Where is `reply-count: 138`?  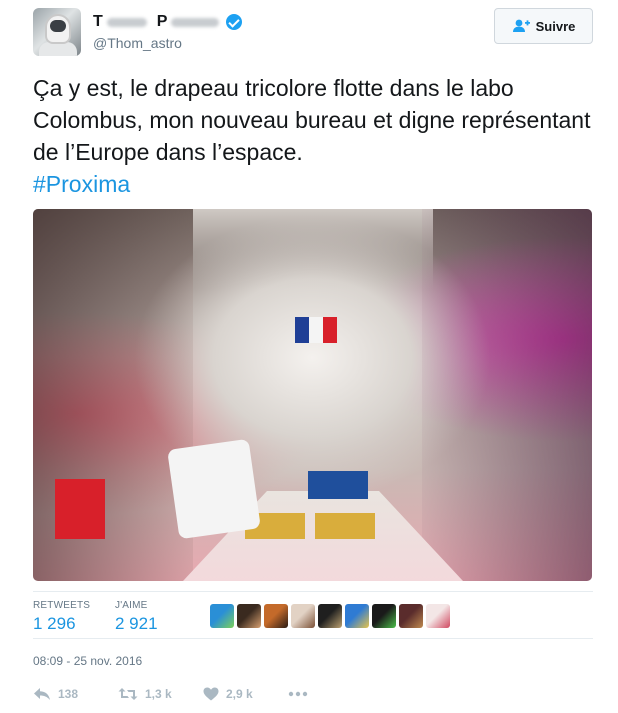 reply-count: 138 is located at coordinates (68, 694).